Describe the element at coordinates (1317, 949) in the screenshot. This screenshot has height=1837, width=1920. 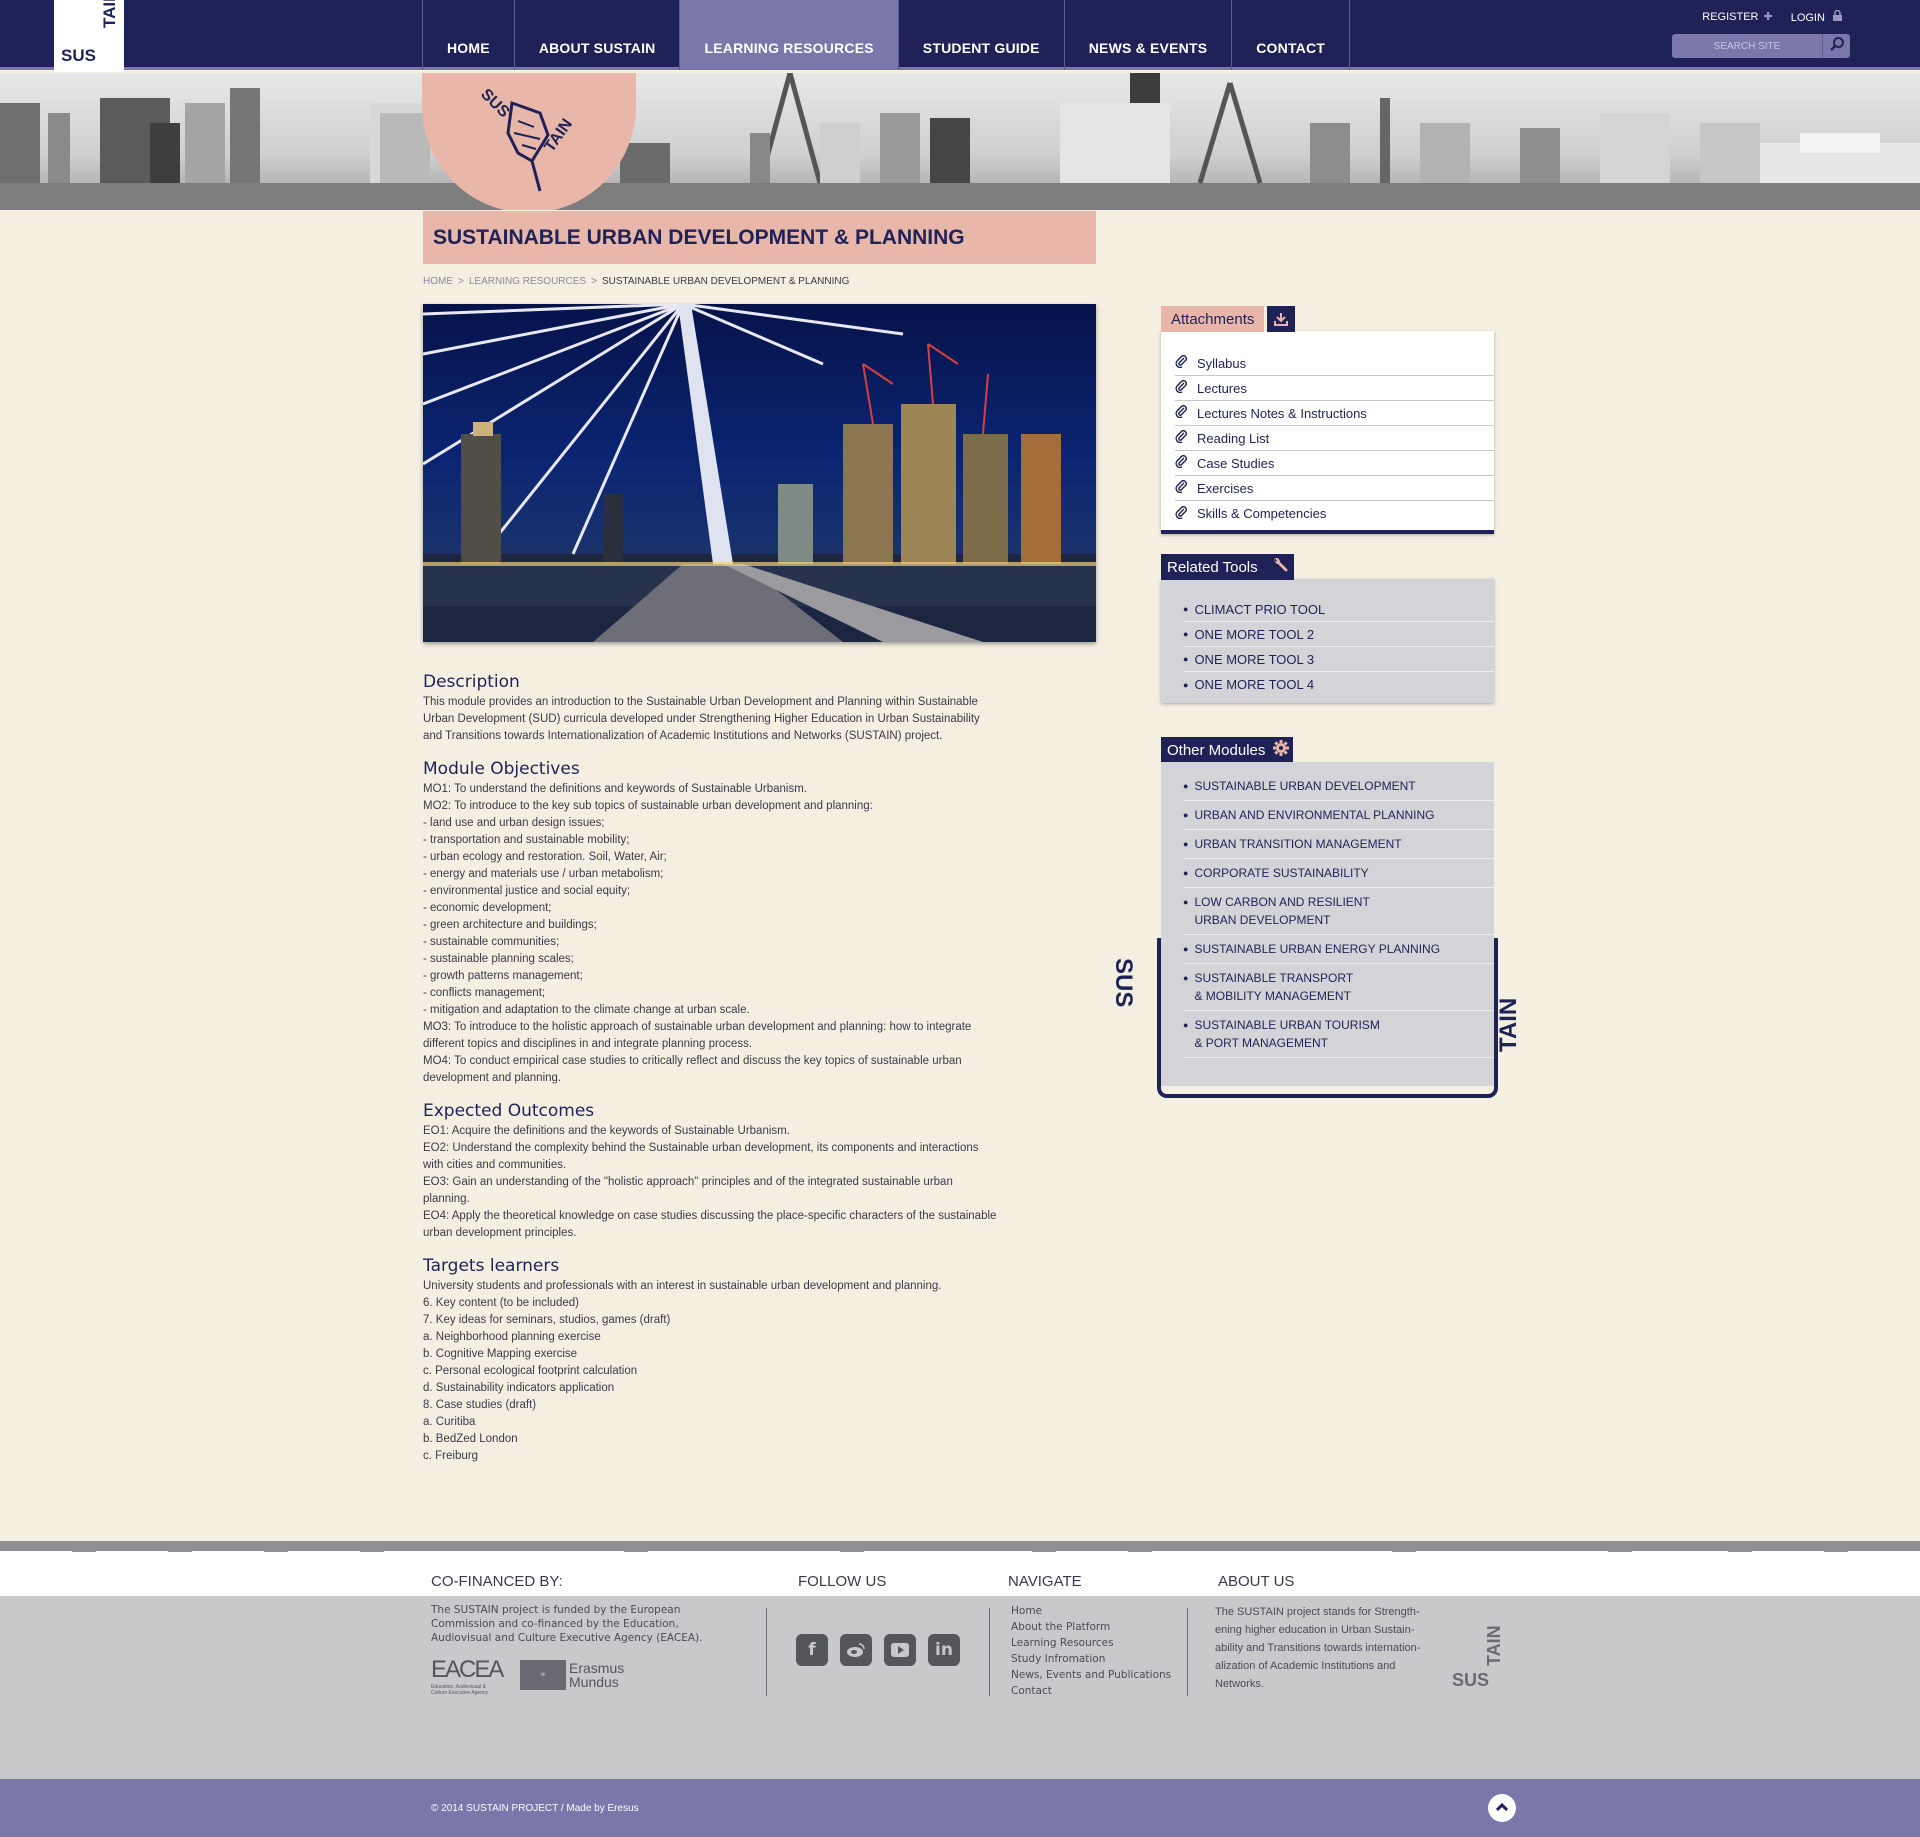
I see `module-label: SUSTAINABLE URBAN ENERGY PLANNING` at that location.